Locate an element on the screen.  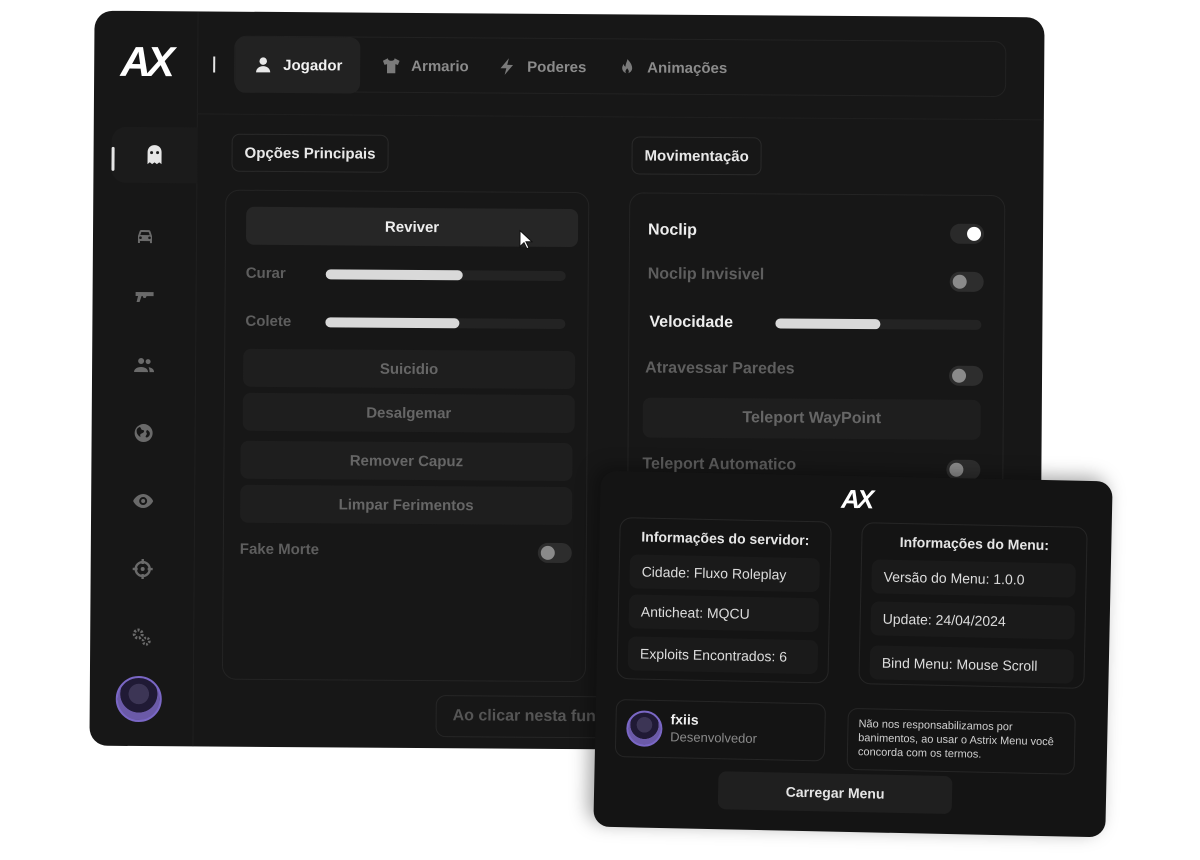
noclip-toggle is located at coordinates (967, 233).